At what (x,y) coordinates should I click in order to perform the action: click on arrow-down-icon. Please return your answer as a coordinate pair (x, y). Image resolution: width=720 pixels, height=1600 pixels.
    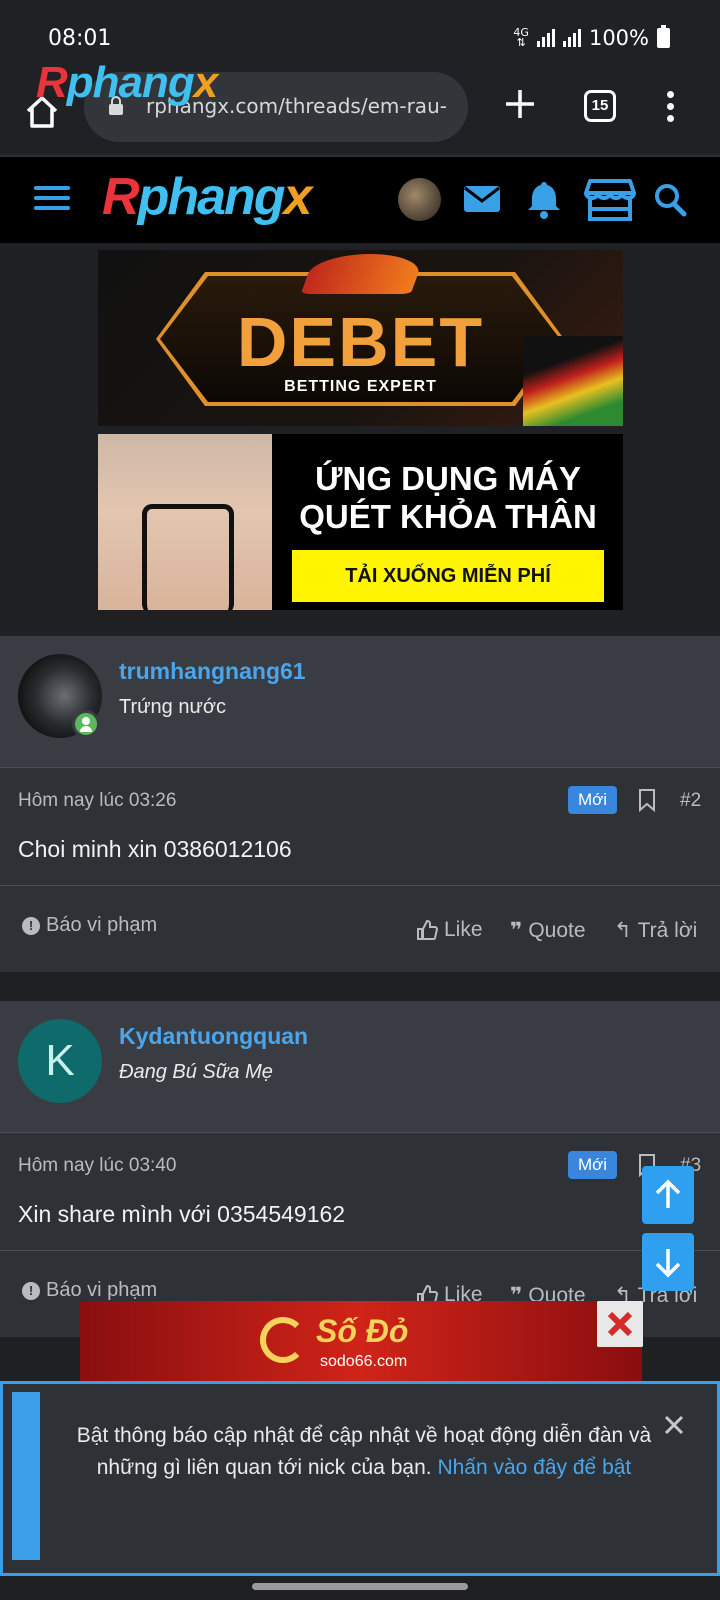
    Looking at the image, I should click on (668, 1263).